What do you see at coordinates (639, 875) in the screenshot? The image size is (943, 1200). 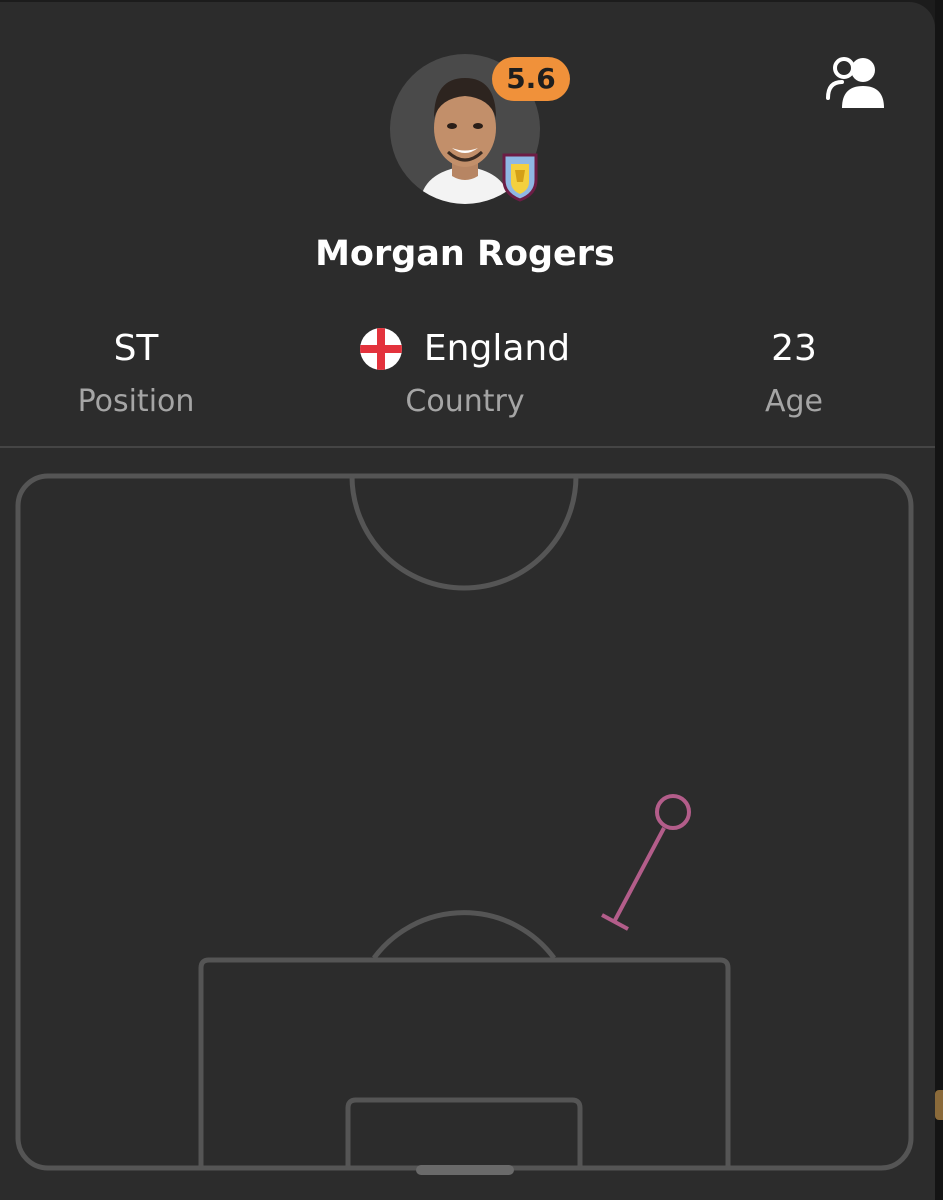 I see `shot-trajectory` at bounding box center [639, 875].